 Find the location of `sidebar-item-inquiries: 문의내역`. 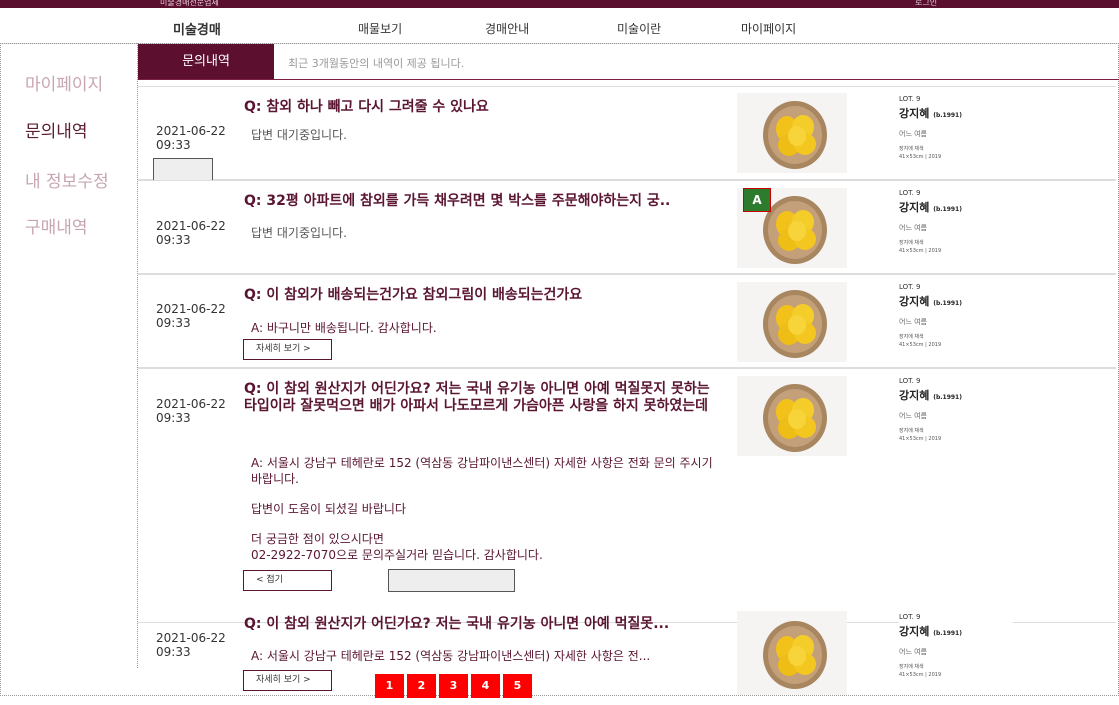

sidebar-item-inquiries: 문의내역 is located at coordinates (56, 129).